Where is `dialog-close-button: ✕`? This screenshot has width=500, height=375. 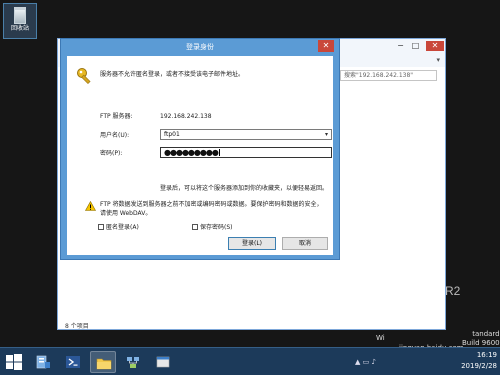 dialog-close-button: ✕ is located at coordinates (326, 46).